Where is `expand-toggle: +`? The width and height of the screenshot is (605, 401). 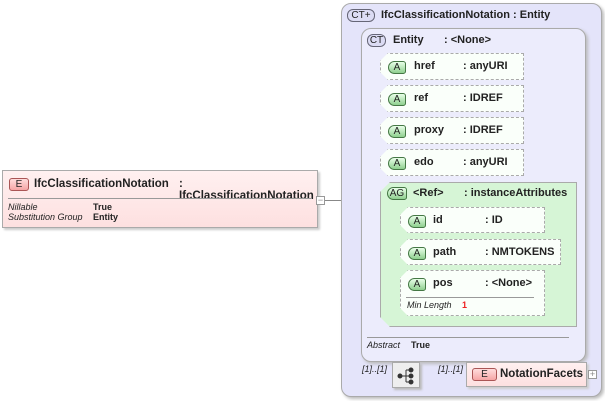 expand-toggle: + is located at coordinates (592, 374).